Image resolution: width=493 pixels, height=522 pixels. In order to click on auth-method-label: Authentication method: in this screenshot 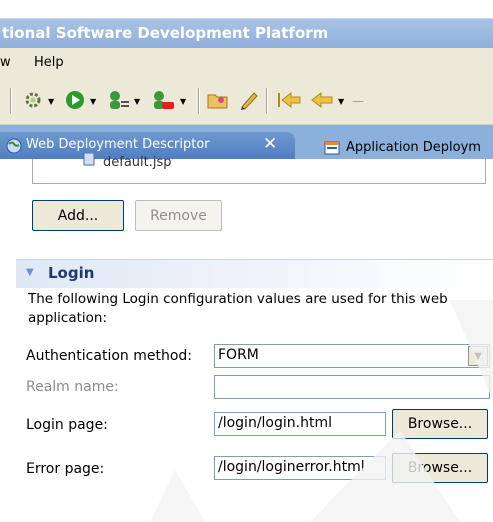, I will do `click(109, 356)`.